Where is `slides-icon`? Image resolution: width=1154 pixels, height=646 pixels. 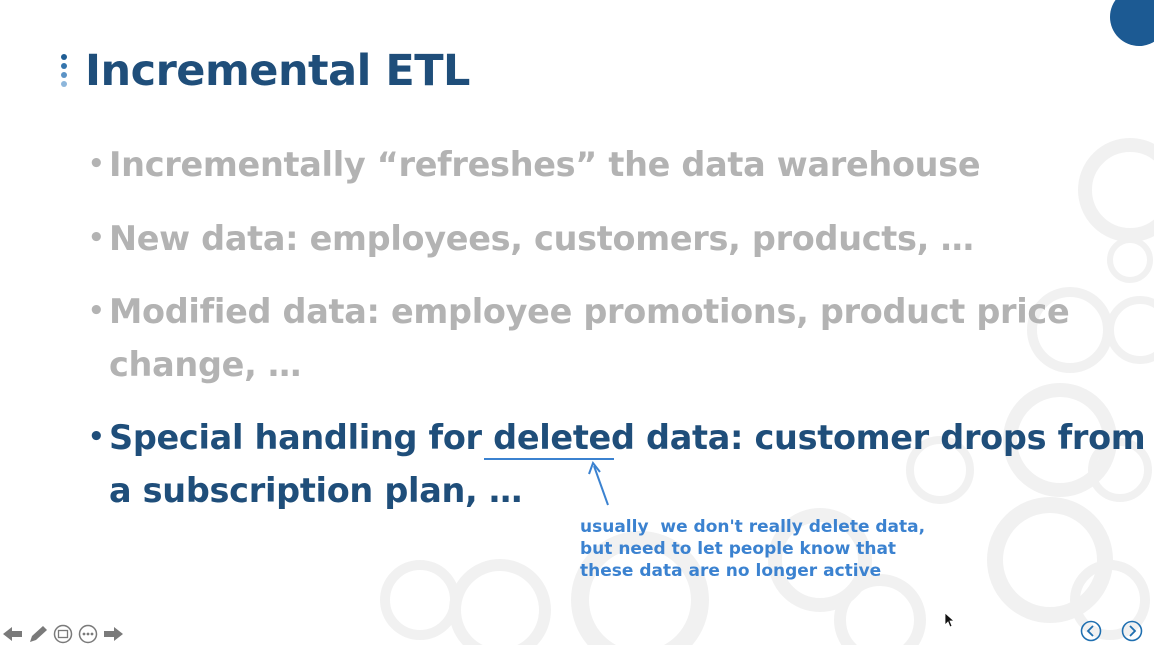
slides-icon is located at coordinates (62, 634).